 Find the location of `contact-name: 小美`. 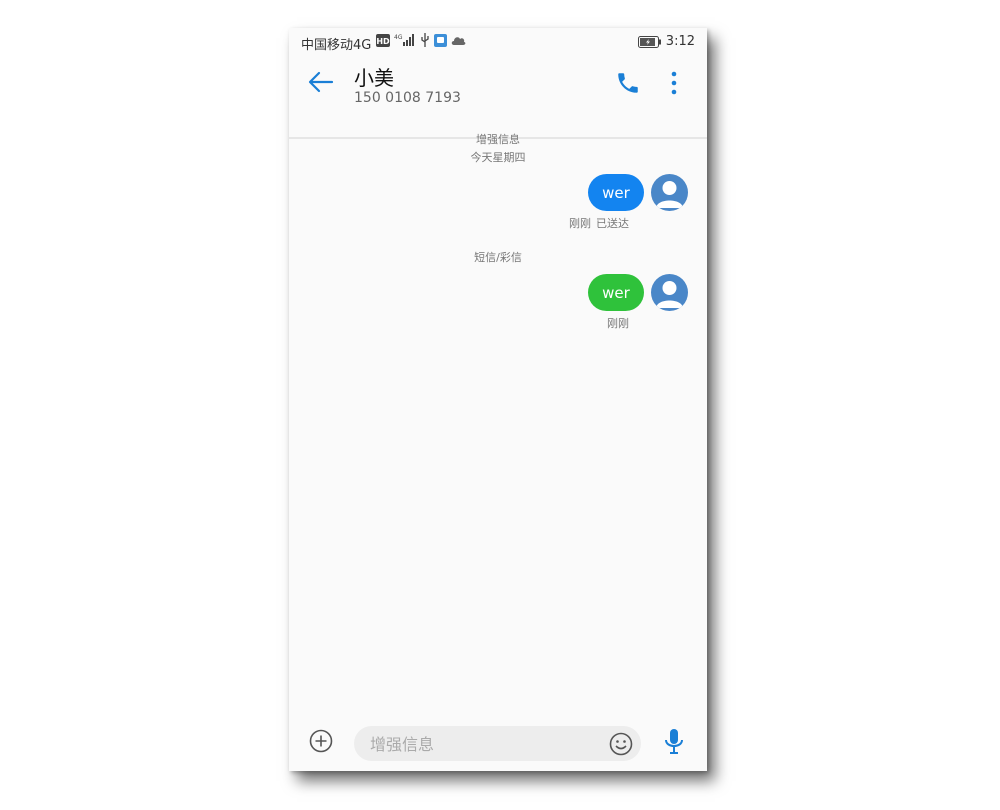

contact-name: 小美 is located at coordinates (374, 78).